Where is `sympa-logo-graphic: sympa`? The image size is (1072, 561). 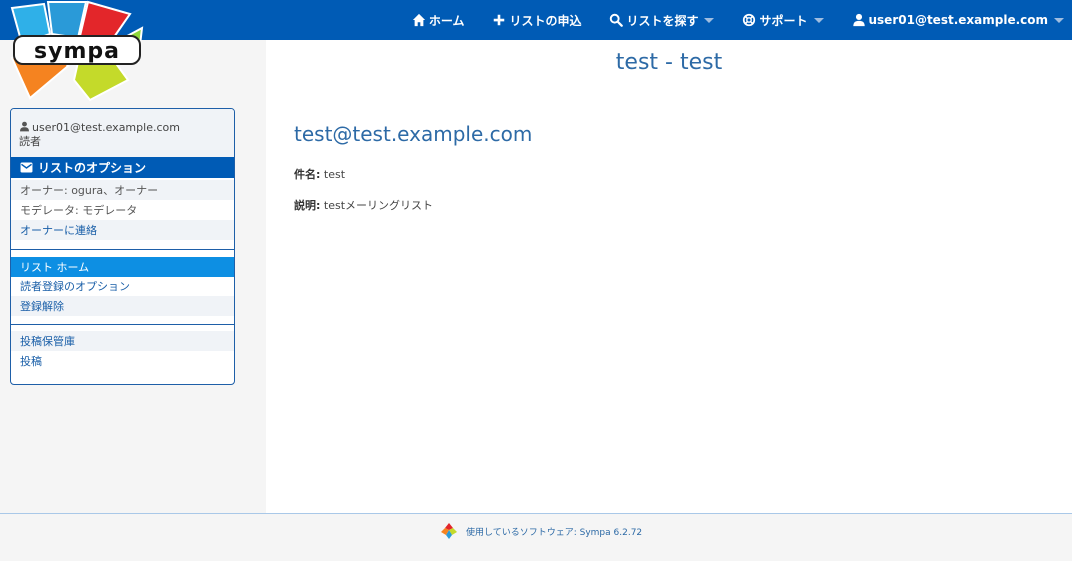 sympa-logo-graphic: sympa is located at coordinates (77, 51).